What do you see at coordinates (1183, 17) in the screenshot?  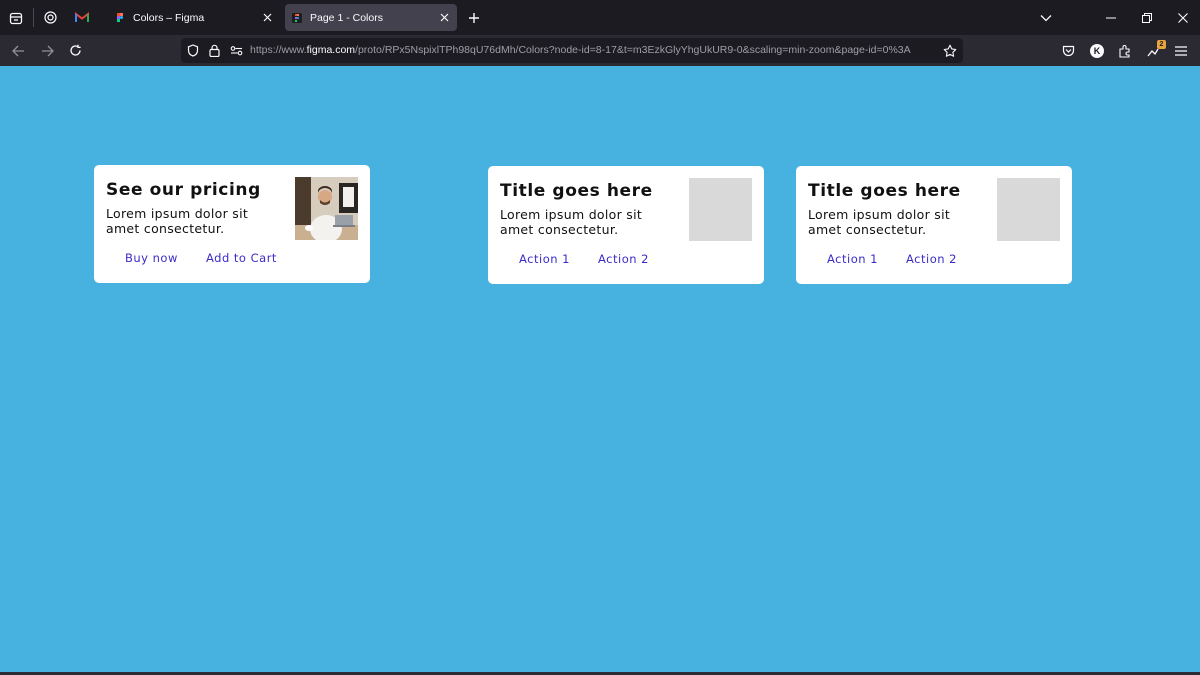 I see `close-window-icon` at bounding box center [1183, 17].